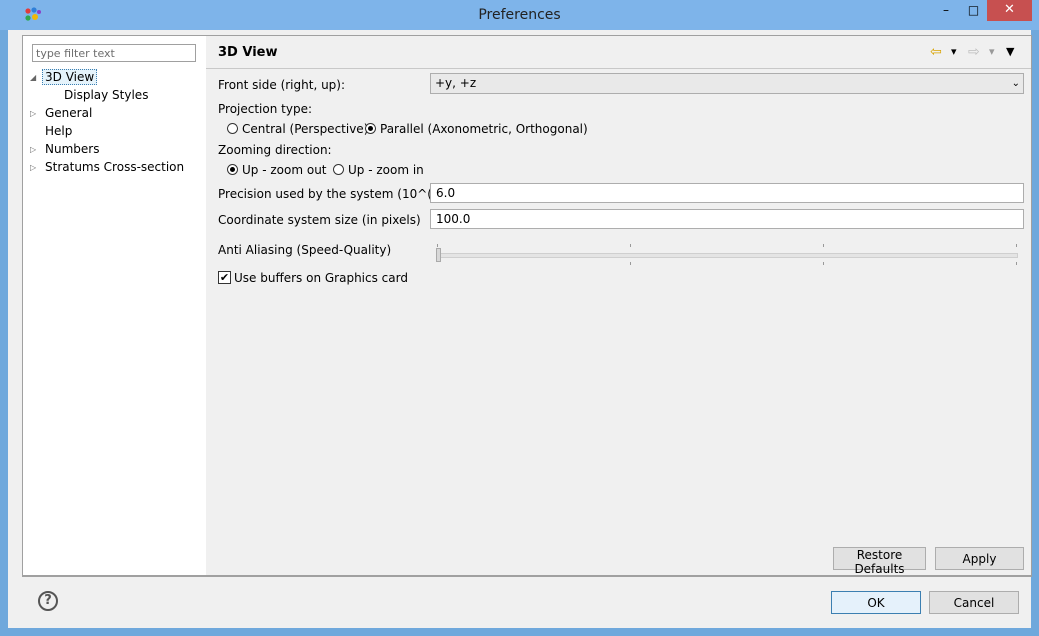 This screenshot has height=636, width=1039. I want to click on slider-track, so click(727, 255).